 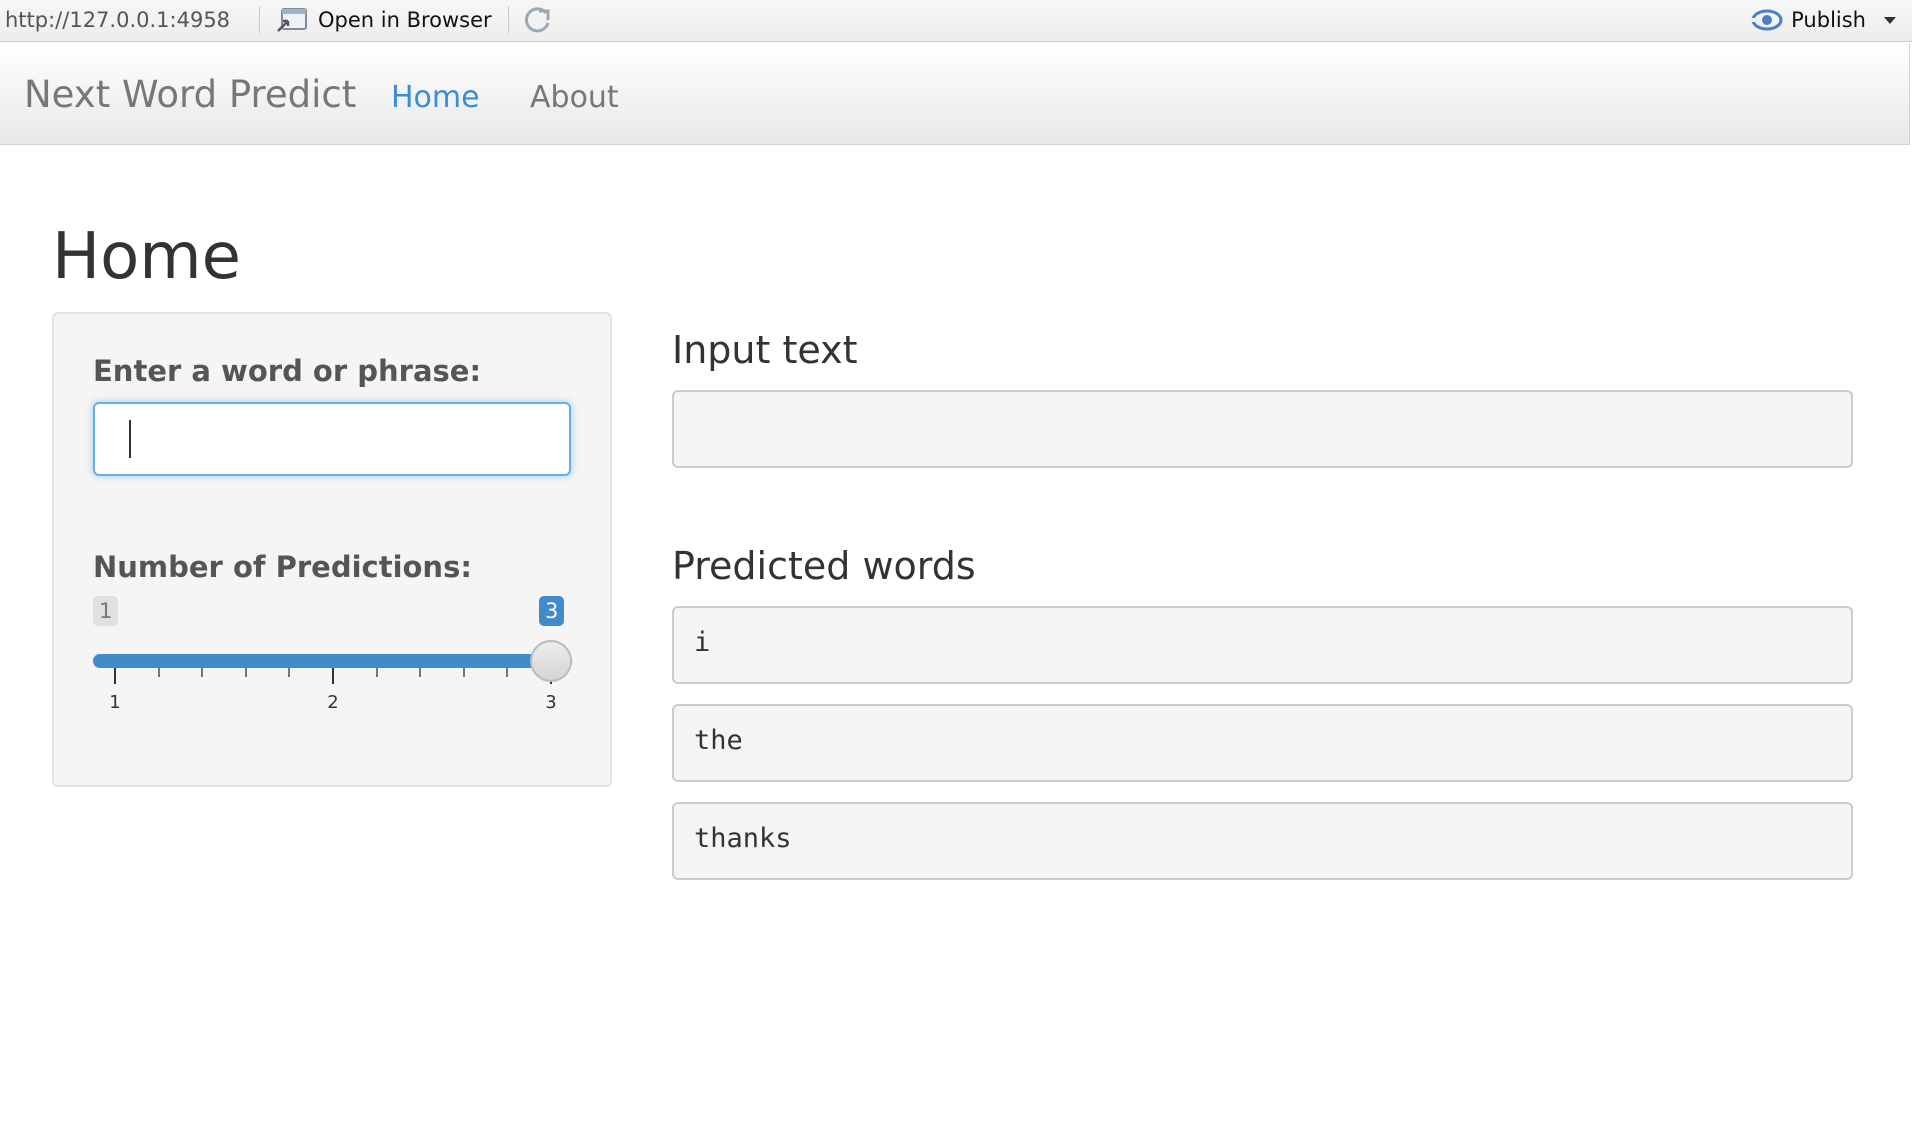 What do you see at coordinates (551, 661) in the screenshot?
I see `slider-handle` at bounding box center [551, 661].